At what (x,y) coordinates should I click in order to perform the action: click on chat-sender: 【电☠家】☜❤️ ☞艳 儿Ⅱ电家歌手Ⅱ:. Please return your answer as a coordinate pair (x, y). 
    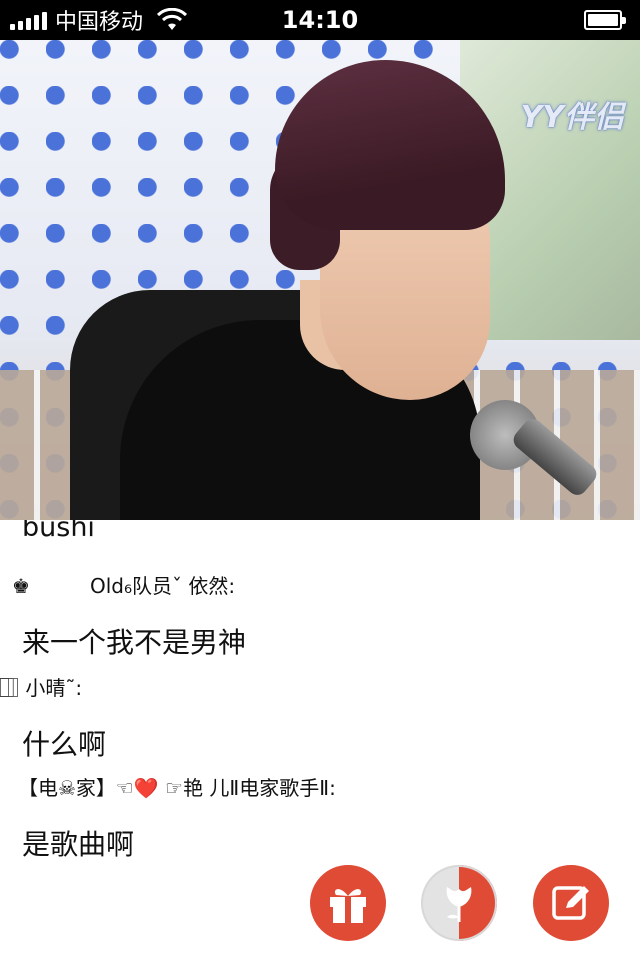
    Looking at the image, I should click on (177, 788).